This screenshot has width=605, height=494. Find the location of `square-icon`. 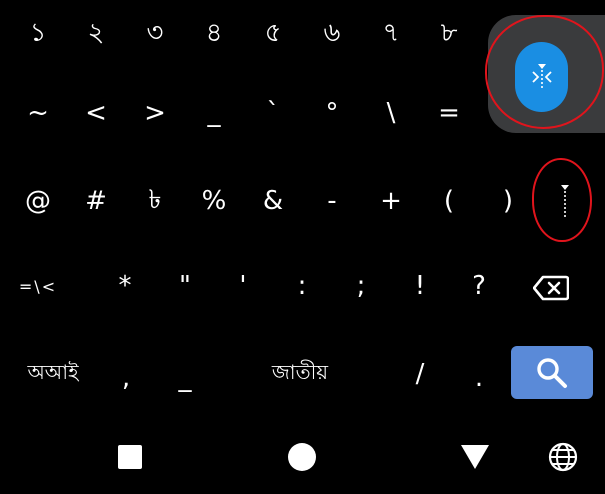

square-icon is located at coordinates (130, 457).